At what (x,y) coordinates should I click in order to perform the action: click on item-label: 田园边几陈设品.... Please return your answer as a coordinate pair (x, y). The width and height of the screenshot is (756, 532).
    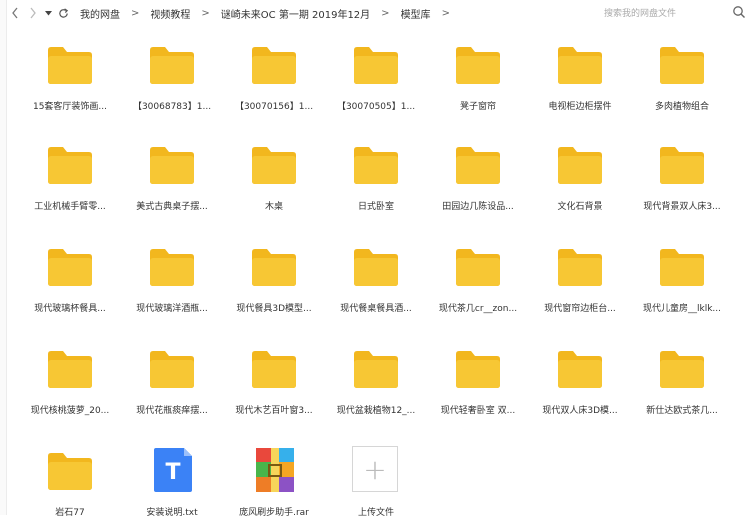
    Looking at the image, I should click on (478, 207).